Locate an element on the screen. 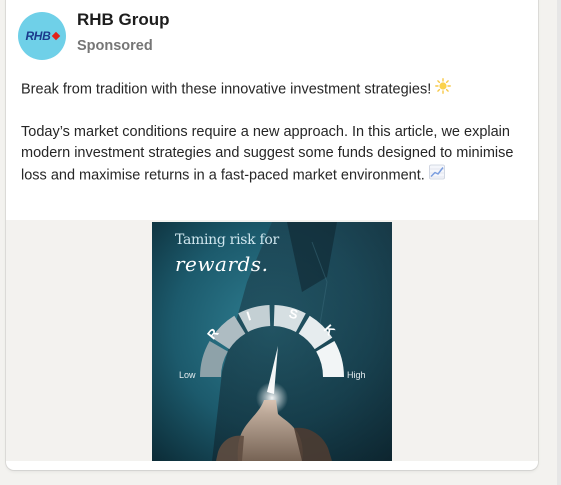 This screenshot has height=485, width=561. logo-text: RHB is located at coordinates (38, 36).